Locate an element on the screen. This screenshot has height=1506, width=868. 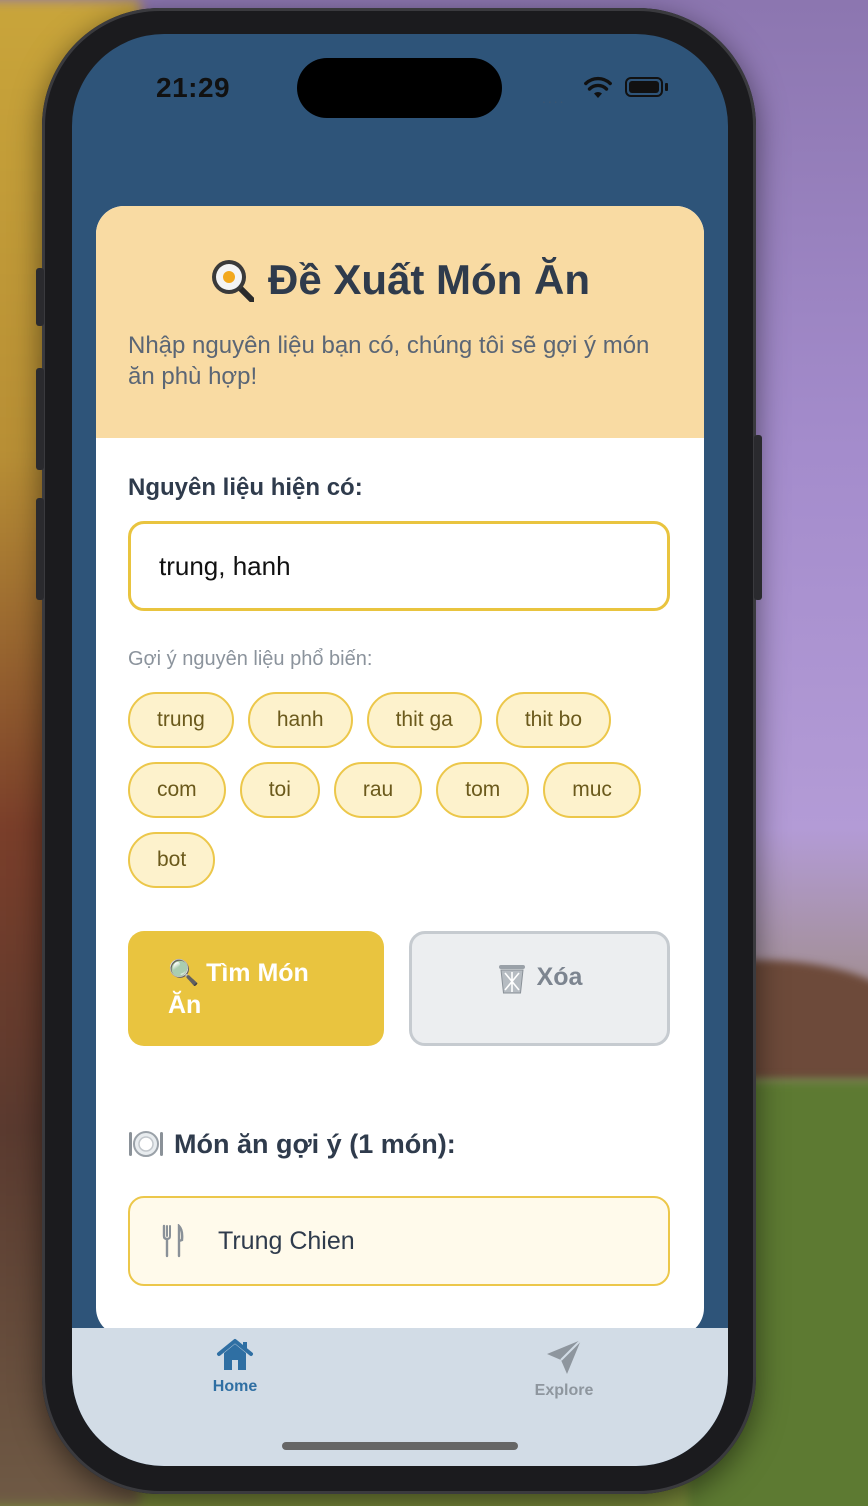
chip-thit-bo: thit bo is located at coordinates (553, 720).